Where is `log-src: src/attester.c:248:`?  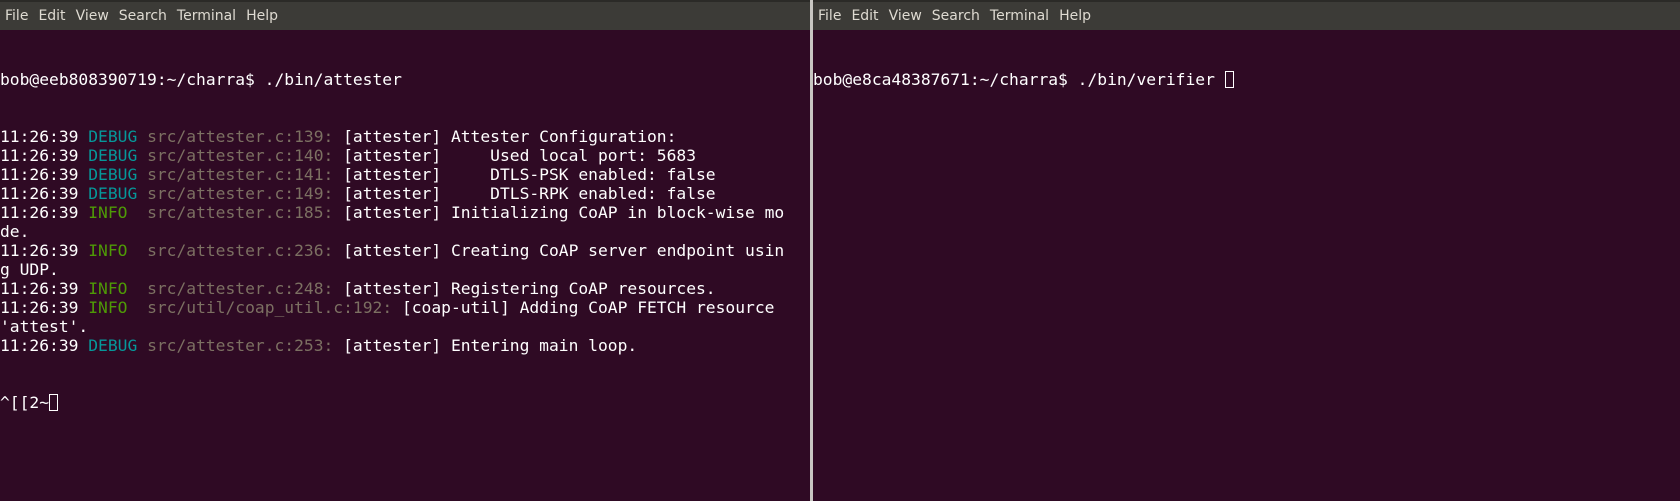
log-src: src/attester.c:248: is located at coordinates (240, 288).